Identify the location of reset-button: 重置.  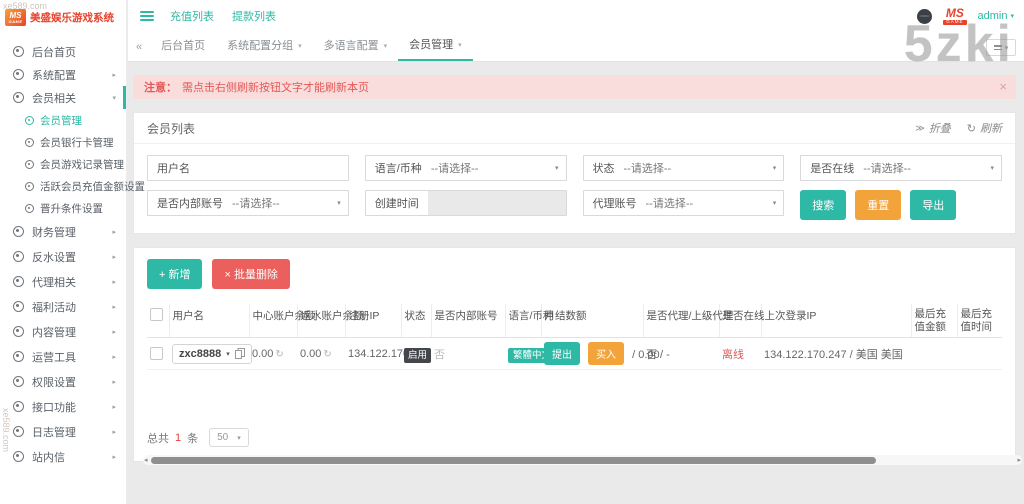
(878, 205).